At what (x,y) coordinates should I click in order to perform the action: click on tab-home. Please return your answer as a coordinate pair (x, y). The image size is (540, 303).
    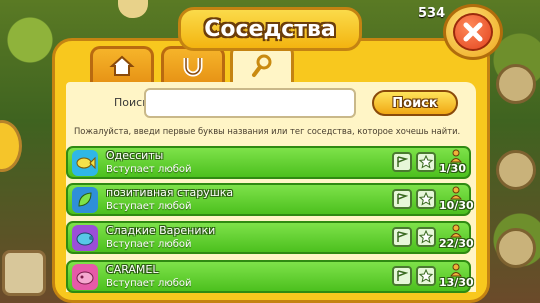
    Looking at the image, I should click on (122, 64).